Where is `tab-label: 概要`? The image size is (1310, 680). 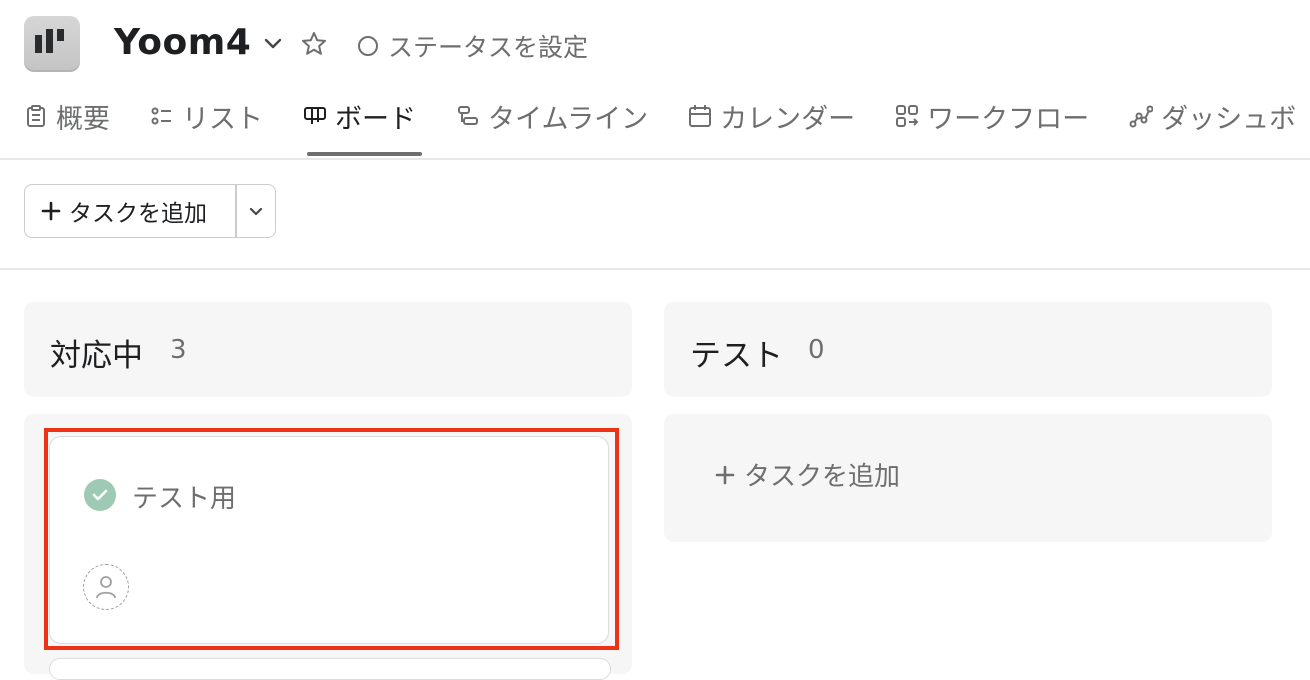 tab-label: 概要 is located at coordinates (83, 119).